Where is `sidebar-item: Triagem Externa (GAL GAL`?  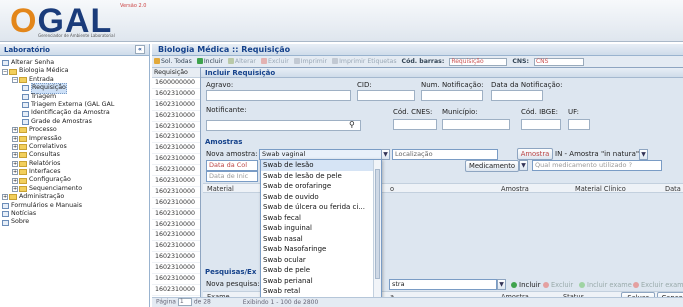 sidebar-item: Triagem Externa (GAL GAL is located at coordinates (74, 105).